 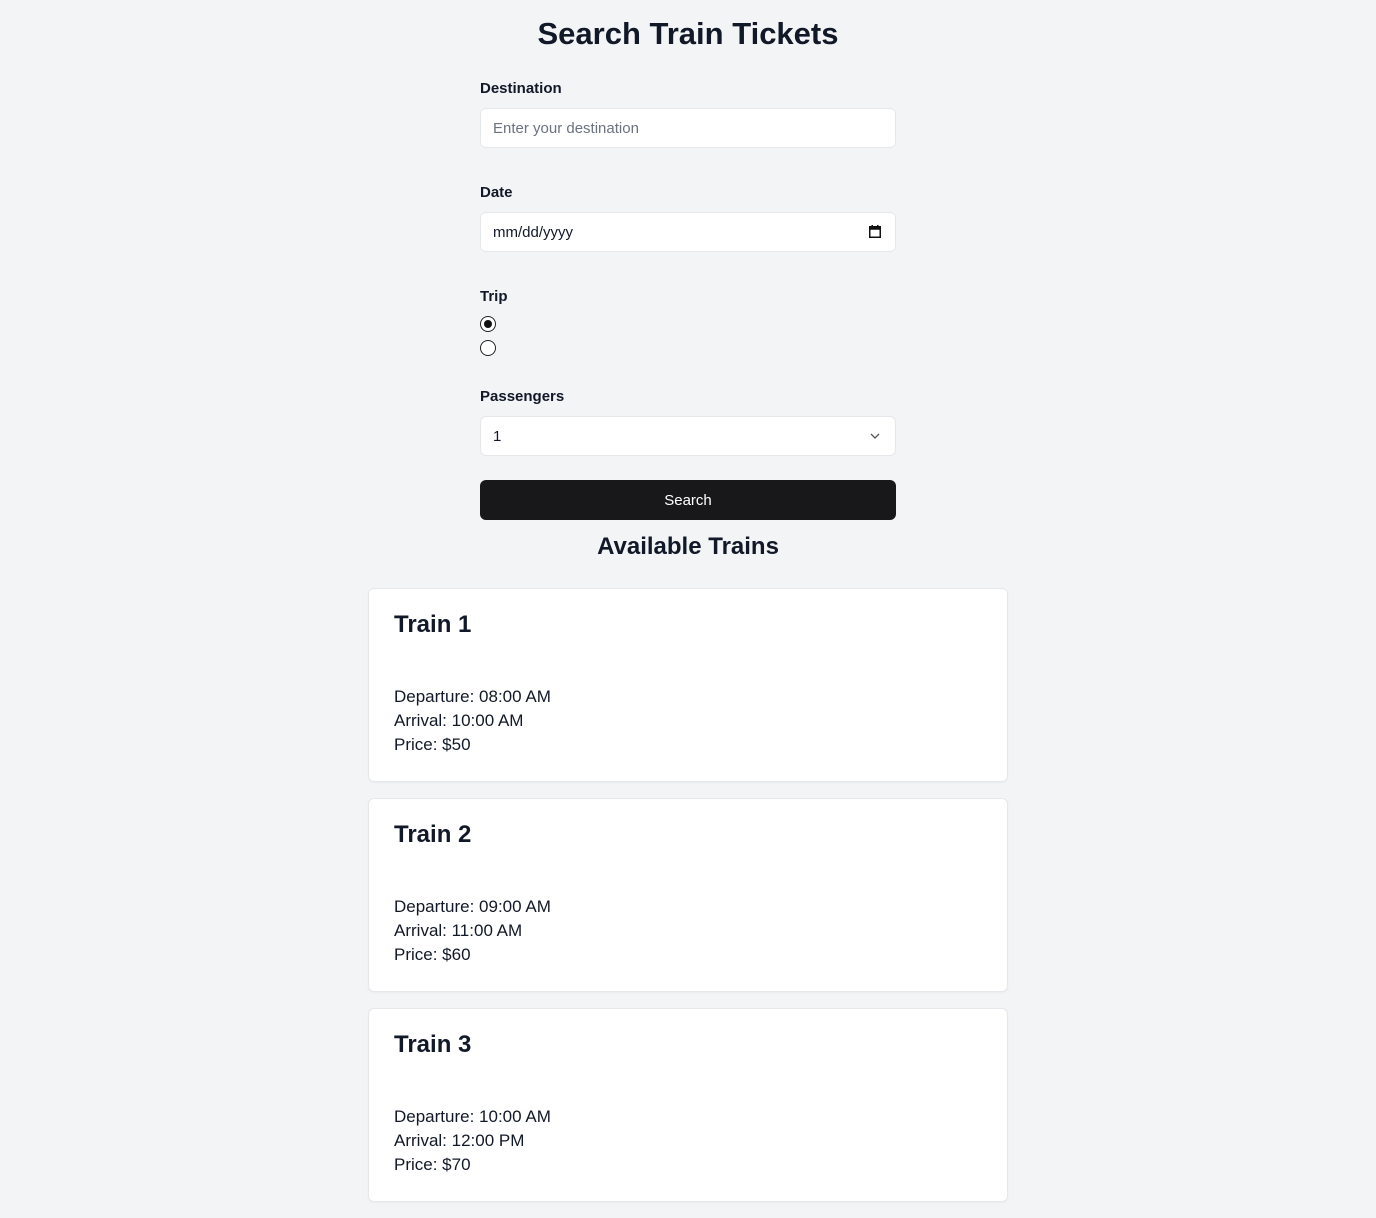 I want to click on page-title: Search Train Tickets, so click(x=688, y=33).